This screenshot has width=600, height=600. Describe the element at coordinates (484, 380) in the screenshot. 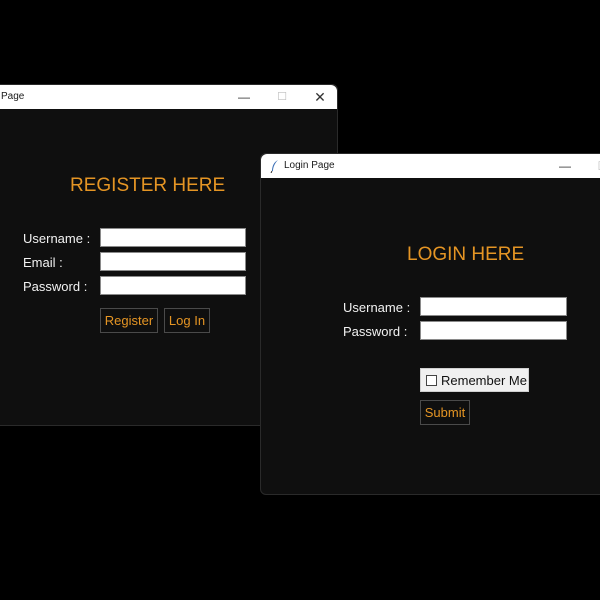

I see `remember-me-label: Remember Me` at that location.